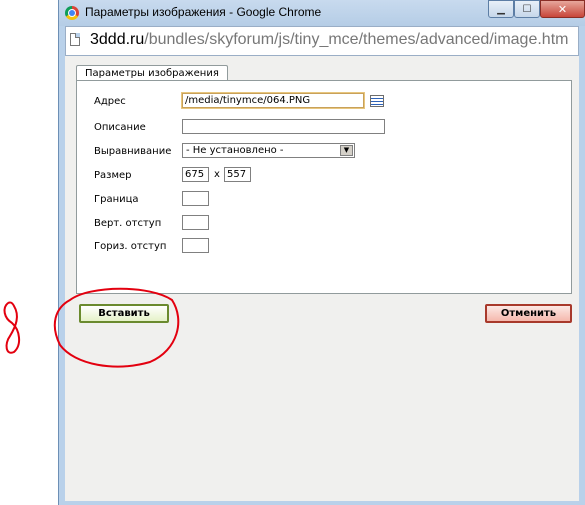 This screenshot has width=585, height=505. Describe the element at coordinates (195, 245) in the screenshot. I see `hspace-input` at that location.